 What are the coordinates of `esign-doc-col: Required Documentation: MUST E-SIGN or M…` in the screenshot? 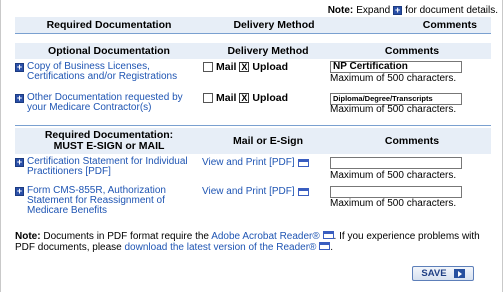 It's located at (109, 141).